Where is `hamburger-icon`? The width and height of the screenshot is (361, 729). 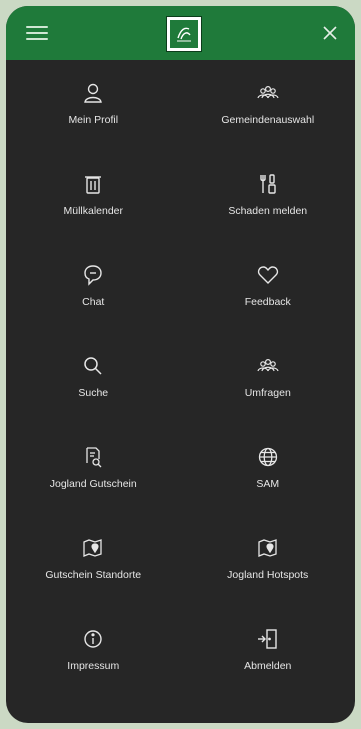 hamburger-icon is located at coordinates (41, 33).